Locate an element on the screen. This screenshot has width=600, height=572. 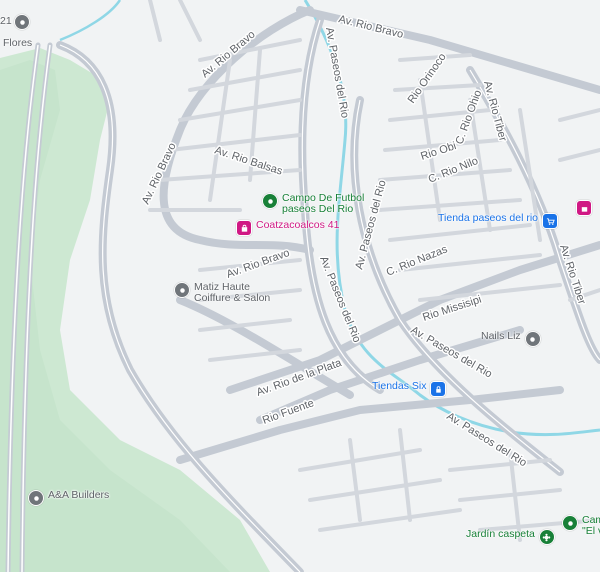
poi-label-nails-liz: Nails Liz is located at coordinates (501, 336).